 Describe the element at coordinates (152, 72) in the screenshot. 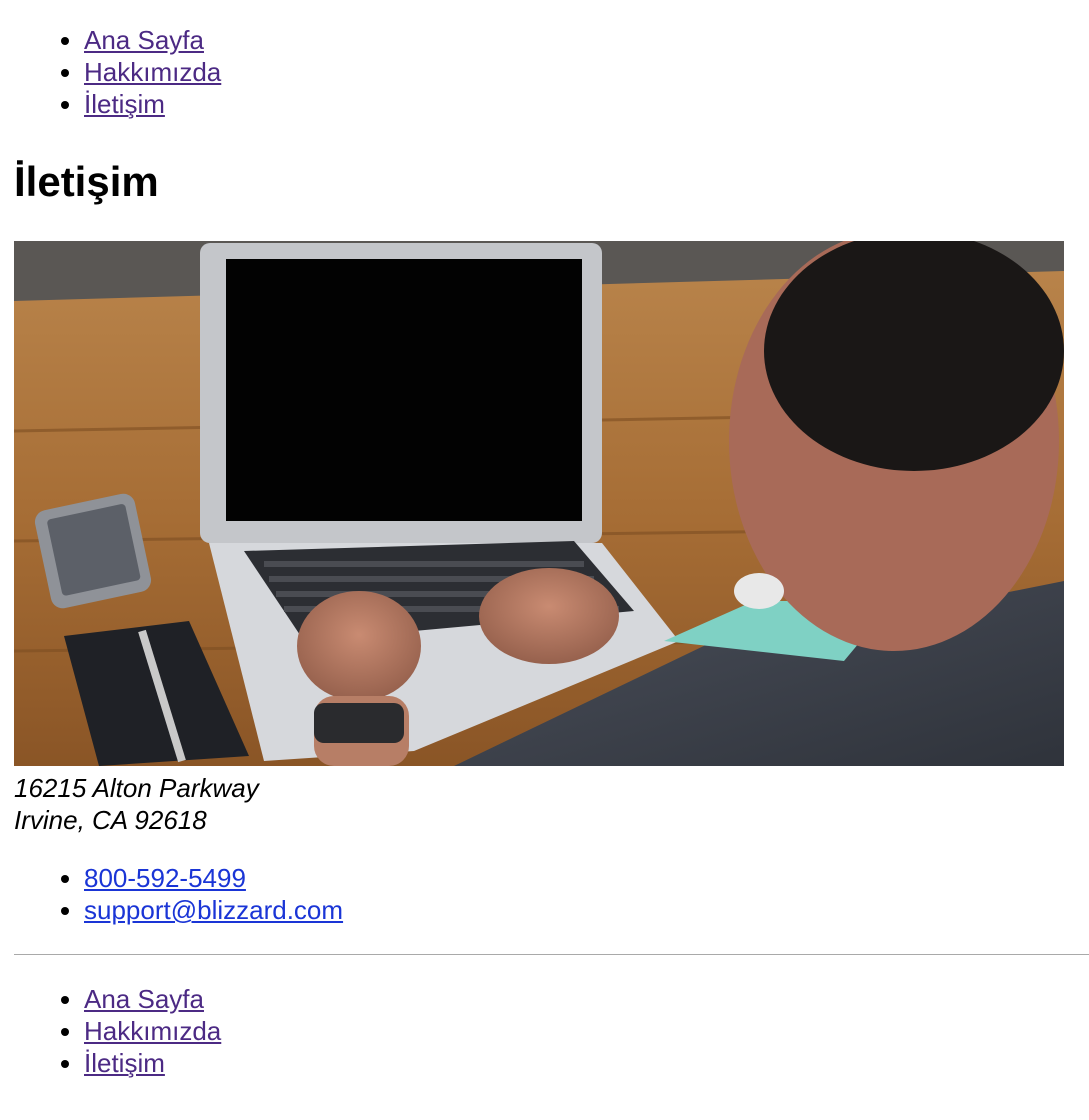

I see `nav-link-about: Hakkımızda` at that location.